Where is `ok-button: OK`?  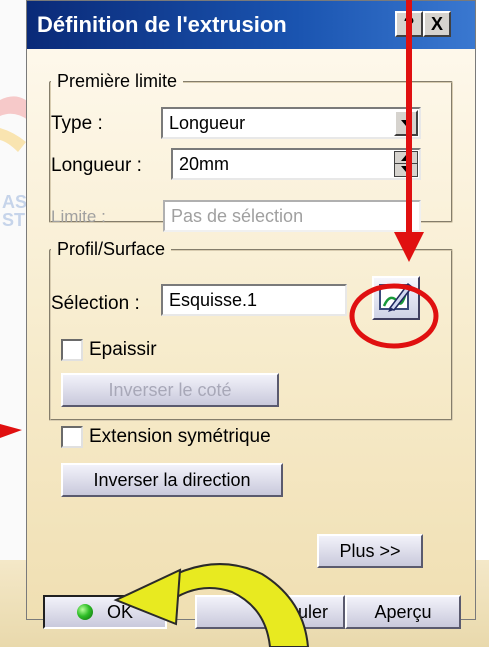 ok-button: OK is located at coordinates (105, 612).